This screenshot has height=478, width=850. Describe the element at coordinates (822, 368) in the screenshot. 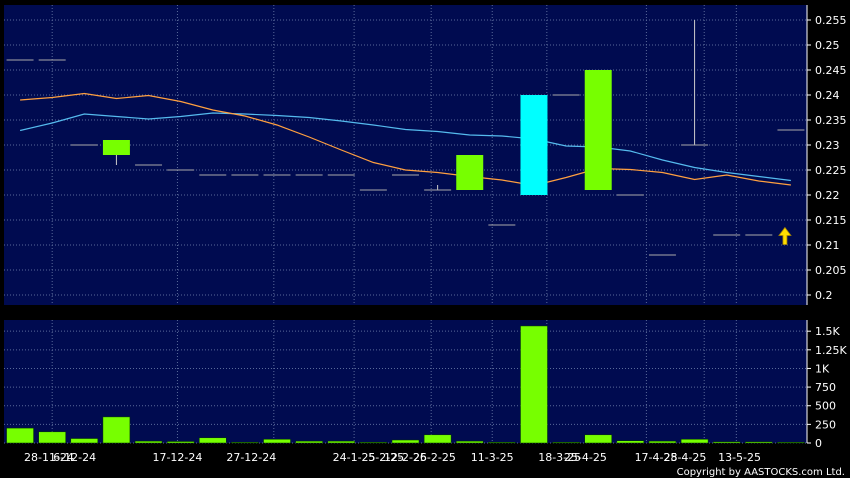

I see `volume-tick-label: 1K` at that location.